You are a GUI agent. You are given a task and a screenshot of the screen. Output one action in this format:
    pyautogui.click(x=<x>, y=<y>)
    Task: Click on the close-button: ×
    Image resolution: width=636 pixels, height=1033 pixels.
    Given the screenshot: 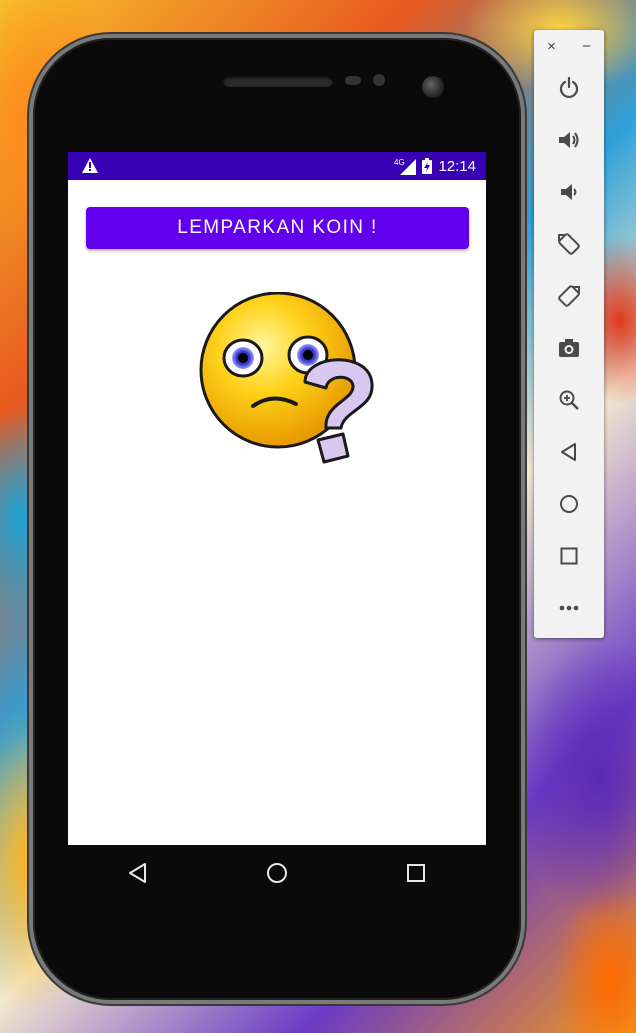 What is the action you would take?
    pyautogui.click(x=551, y=46)
    